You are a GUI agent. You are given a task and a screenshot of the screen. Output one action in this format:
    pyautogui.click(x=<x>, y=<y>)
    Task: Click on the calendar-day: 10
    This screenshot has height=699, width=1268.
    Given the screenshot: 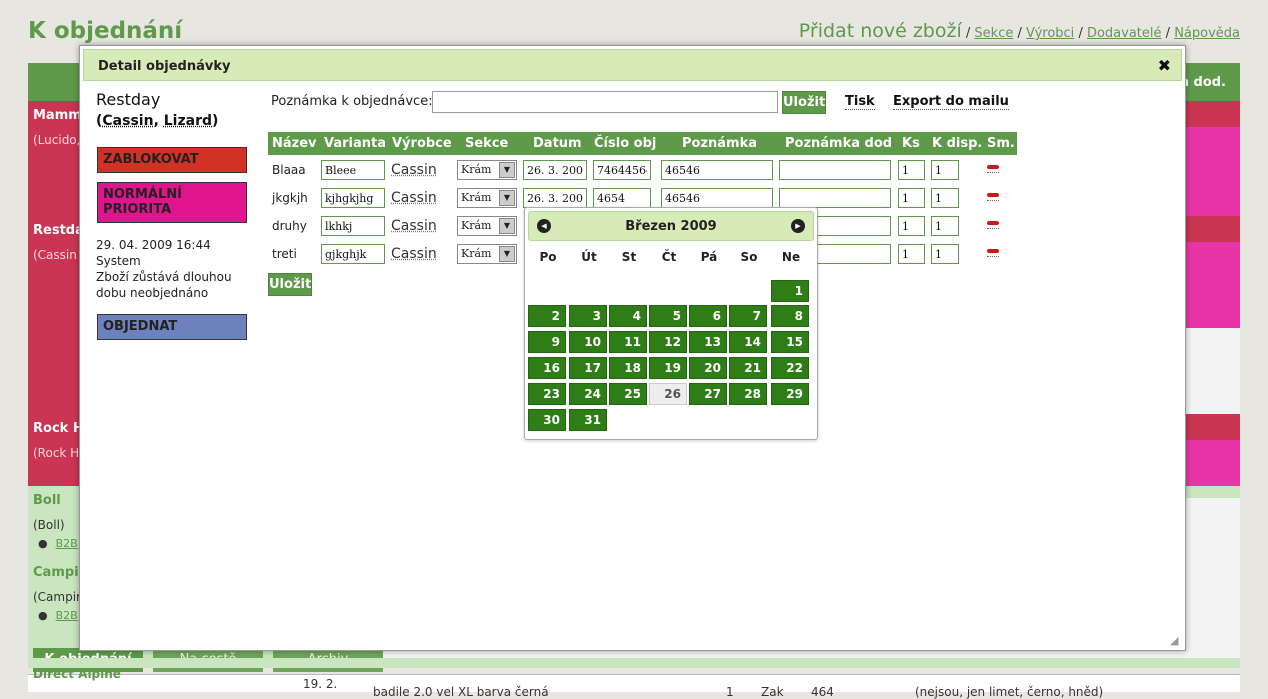 What is the action you would take?
    pyautogui.click(x=588, y=342)
    